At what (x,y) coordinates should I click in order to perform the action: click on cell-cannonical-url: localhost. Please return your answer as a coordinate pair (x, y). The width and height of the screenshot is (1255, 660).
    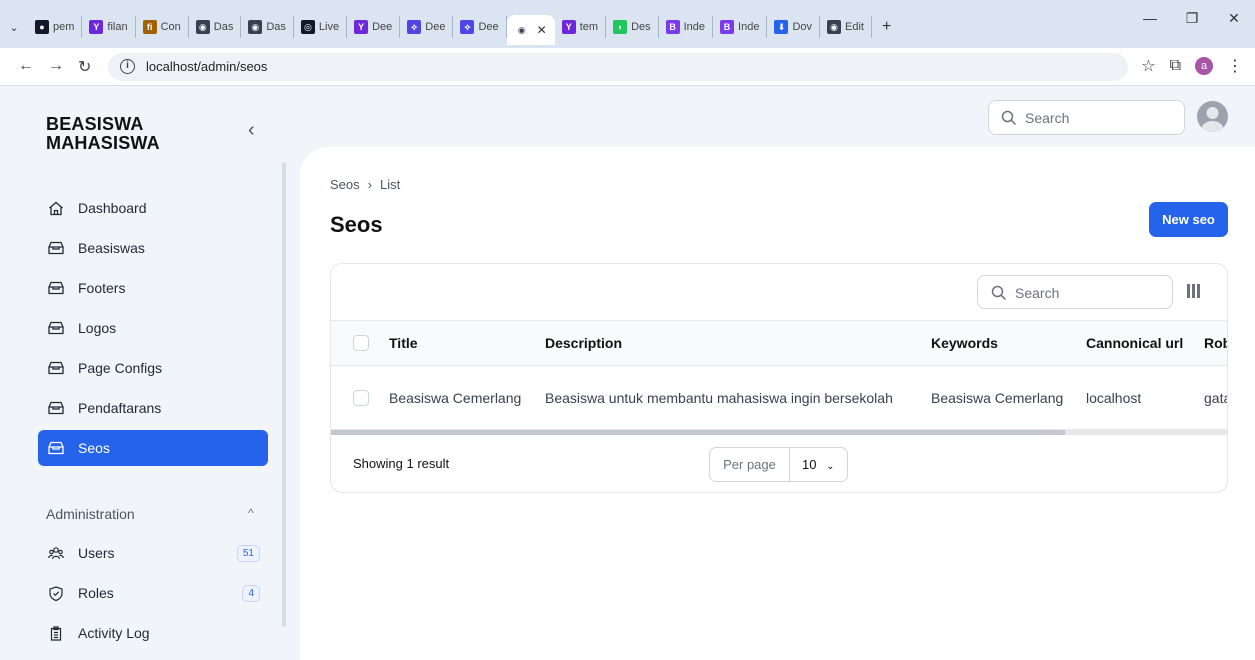
    Looking at the image, I should click on (1114, 397).